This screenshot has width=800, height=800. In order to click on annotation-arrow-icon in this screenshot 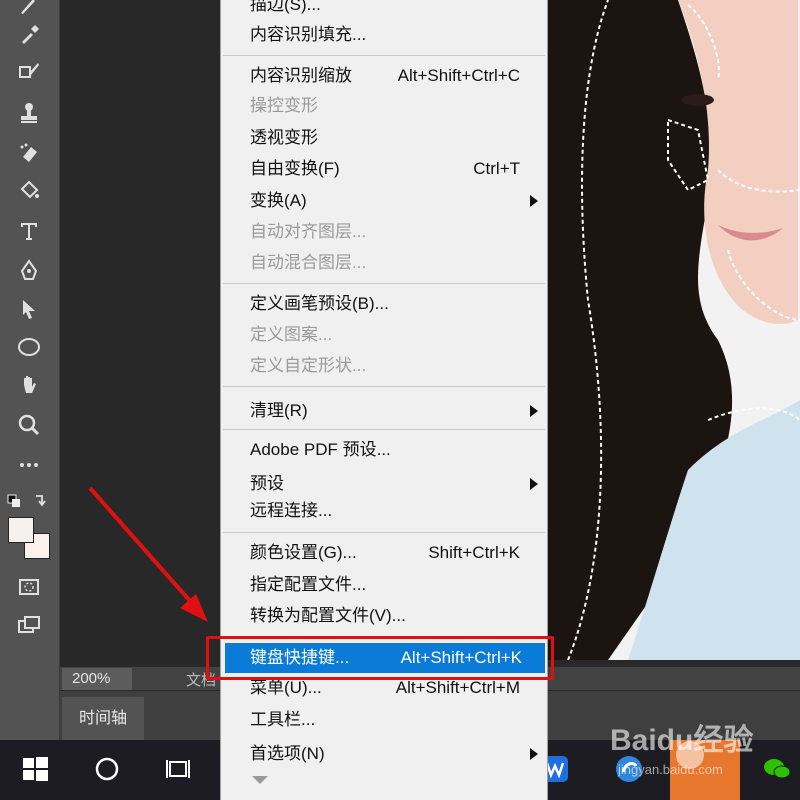, I will do `click(148, 554)`.